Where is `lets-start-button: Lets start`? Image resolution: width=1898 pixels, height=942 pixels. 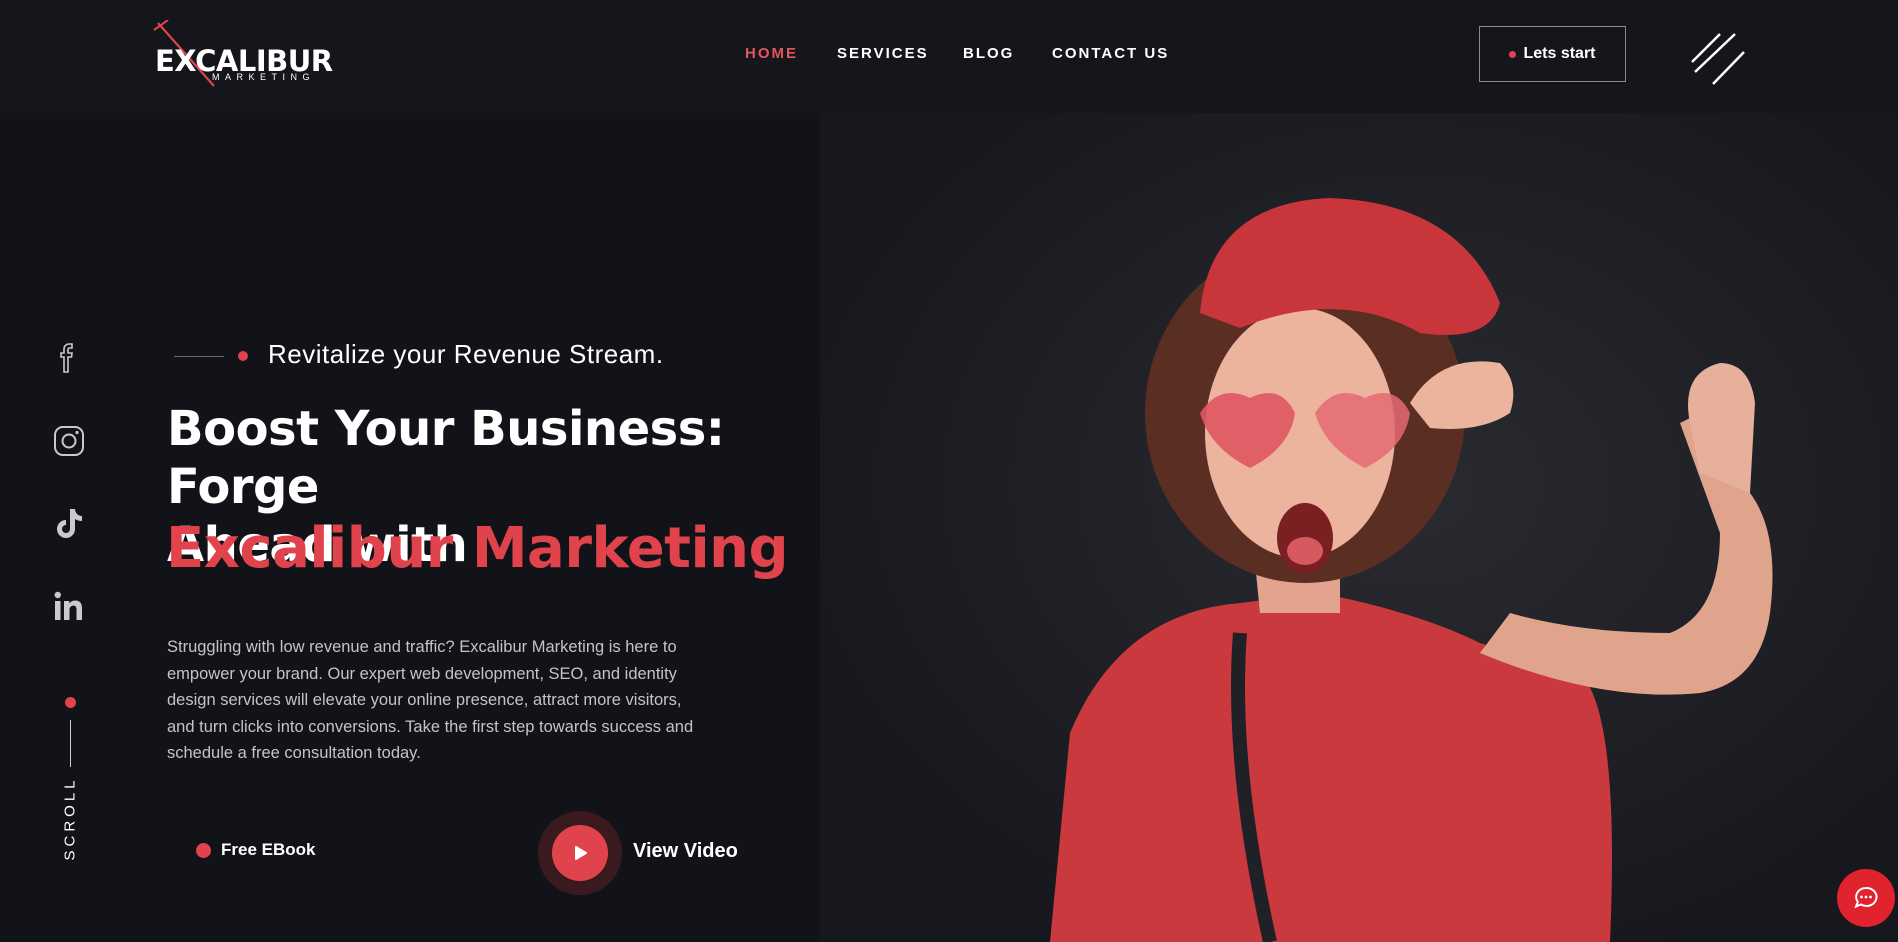
lets-start-button: Lets start is located at coordinates (1552, 54).